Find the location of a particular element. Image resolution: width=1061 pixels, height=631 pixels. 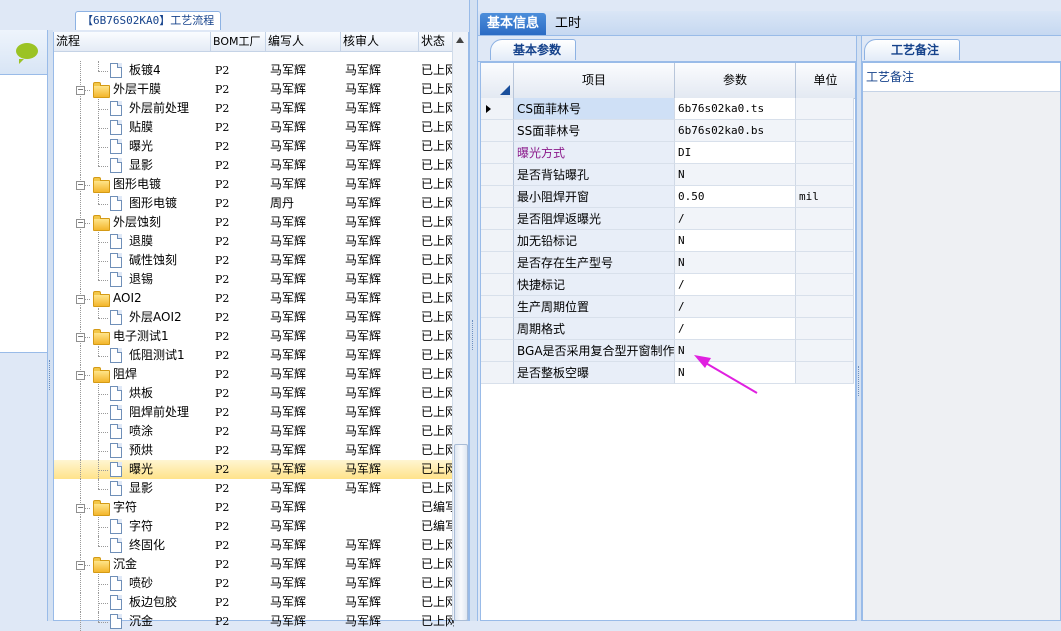

tree-row: 板镀4 P2 马军辉 马军辉 已上网 is located at coordinates (254, 70).